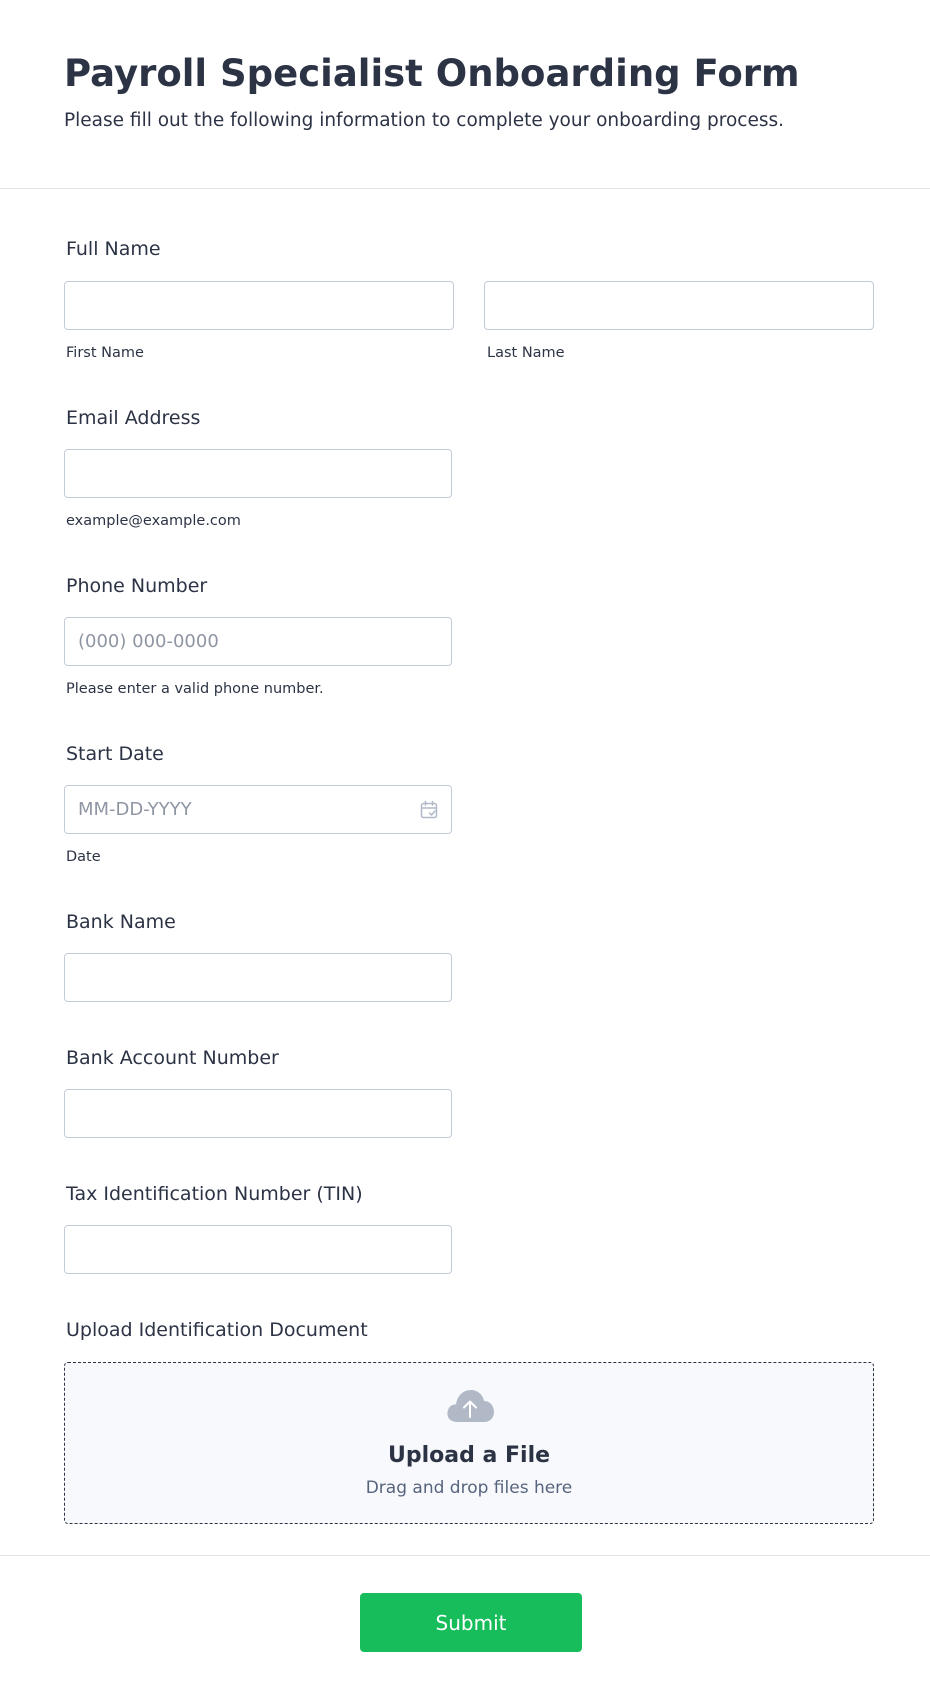 This screenshot has height=1702, width=930. What do you see at coordinates (258, 641) in the screenshot?
I see `phone-input` at bounding box center [258, 641].